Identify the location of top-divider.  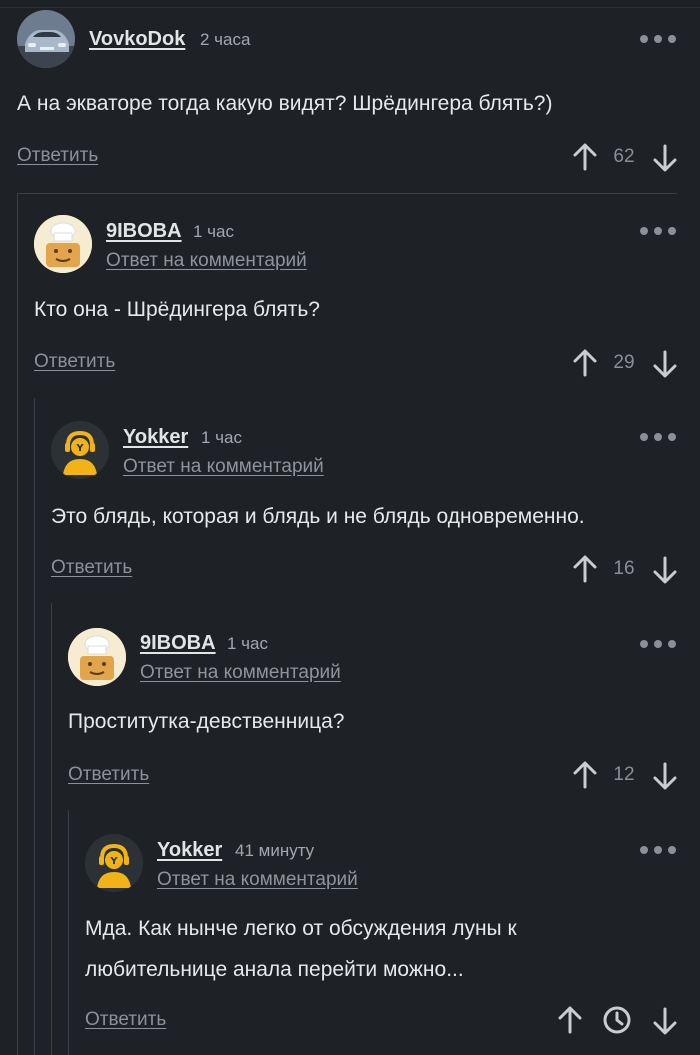
(350, 4).